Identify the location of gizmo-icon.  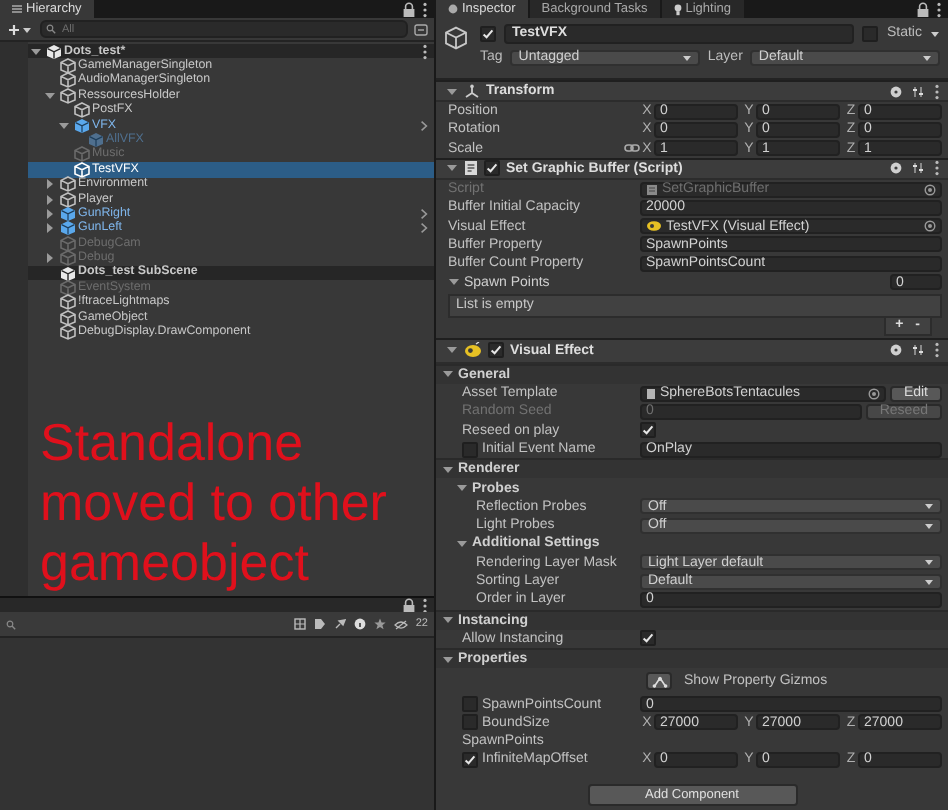
(659, 681).